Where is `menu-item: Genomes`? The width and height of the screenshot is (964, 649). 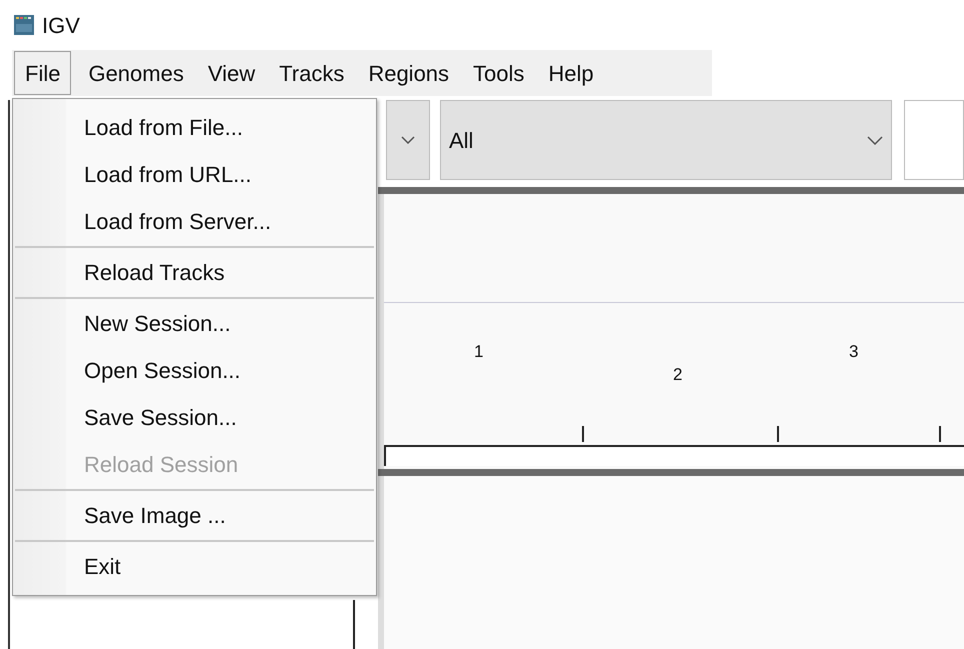
menu-item: Genomes is located at coordinates (136, 73).